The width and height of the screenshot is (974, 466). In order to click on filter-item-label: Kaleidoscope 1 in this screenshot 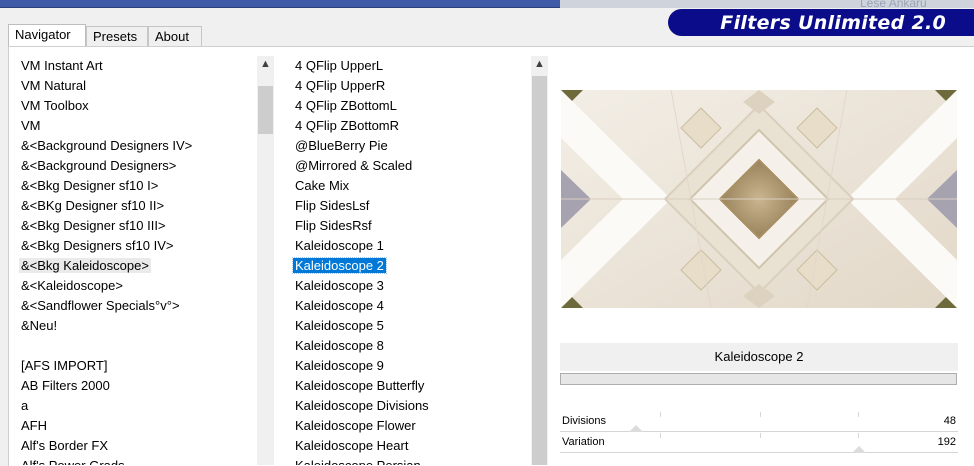, I will do `click(339, 245)`.